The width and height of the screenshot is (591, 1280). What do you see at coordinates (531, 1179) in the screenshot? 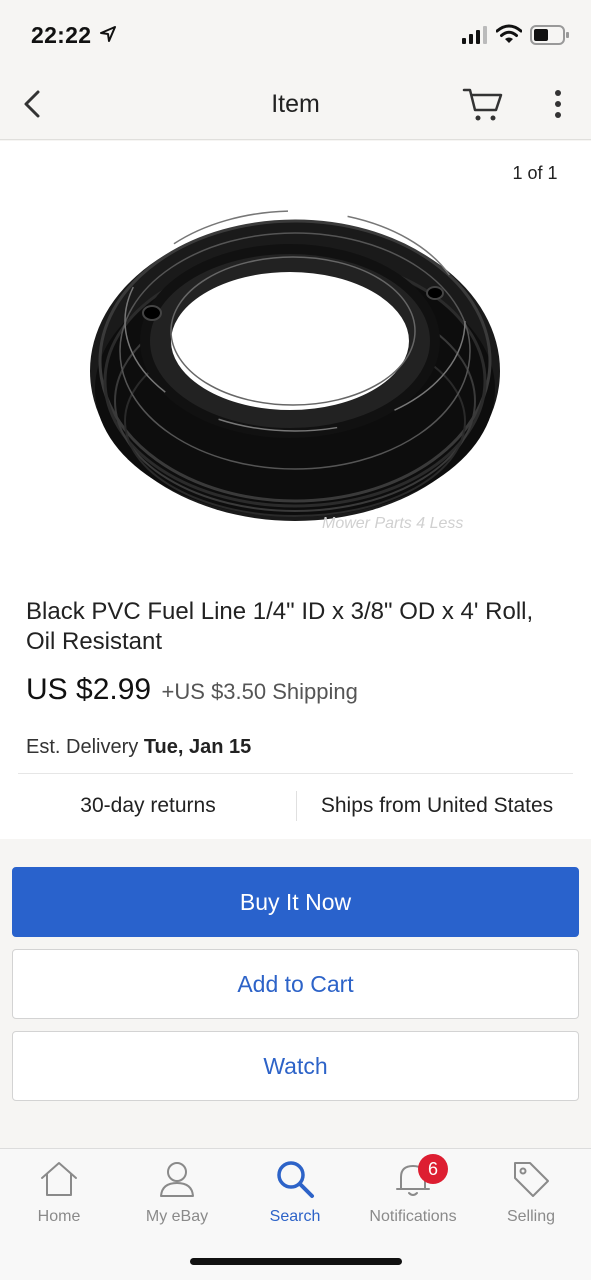
I see `tag-icon` at bounding box center [531, 1179].